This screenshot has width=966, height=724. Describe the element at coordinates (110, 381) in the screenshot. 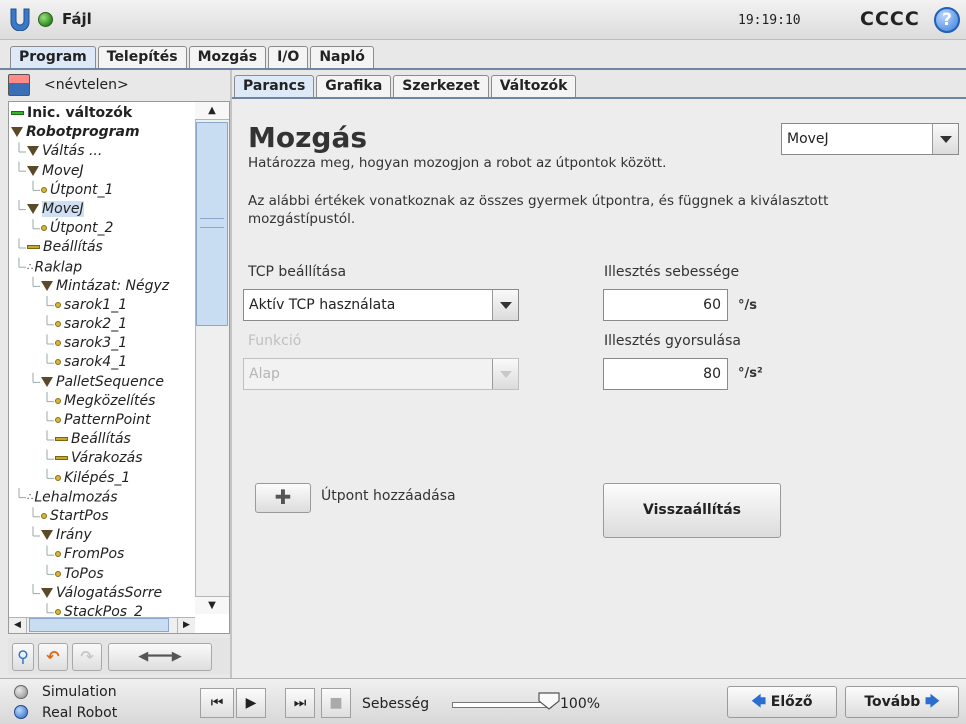

I see `tree-node-label: PalletSequence` at that location.